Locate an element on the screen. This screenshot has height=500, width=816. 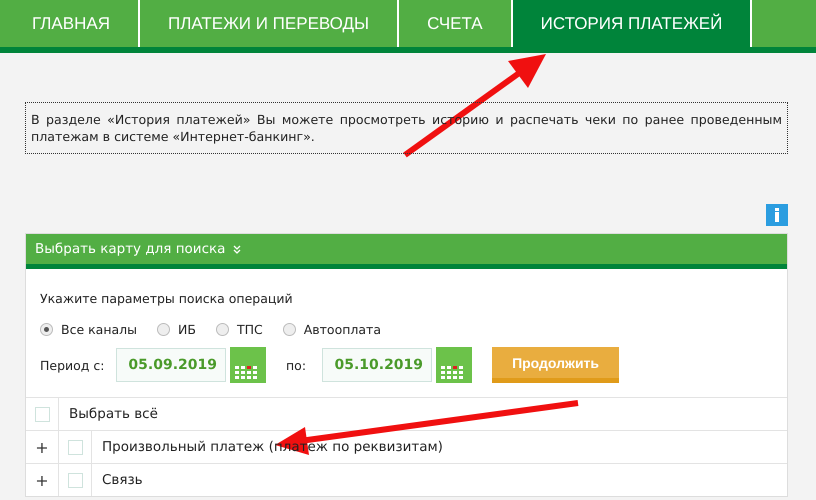
table-cell-text: Связь is located at coordinates (122, 480).